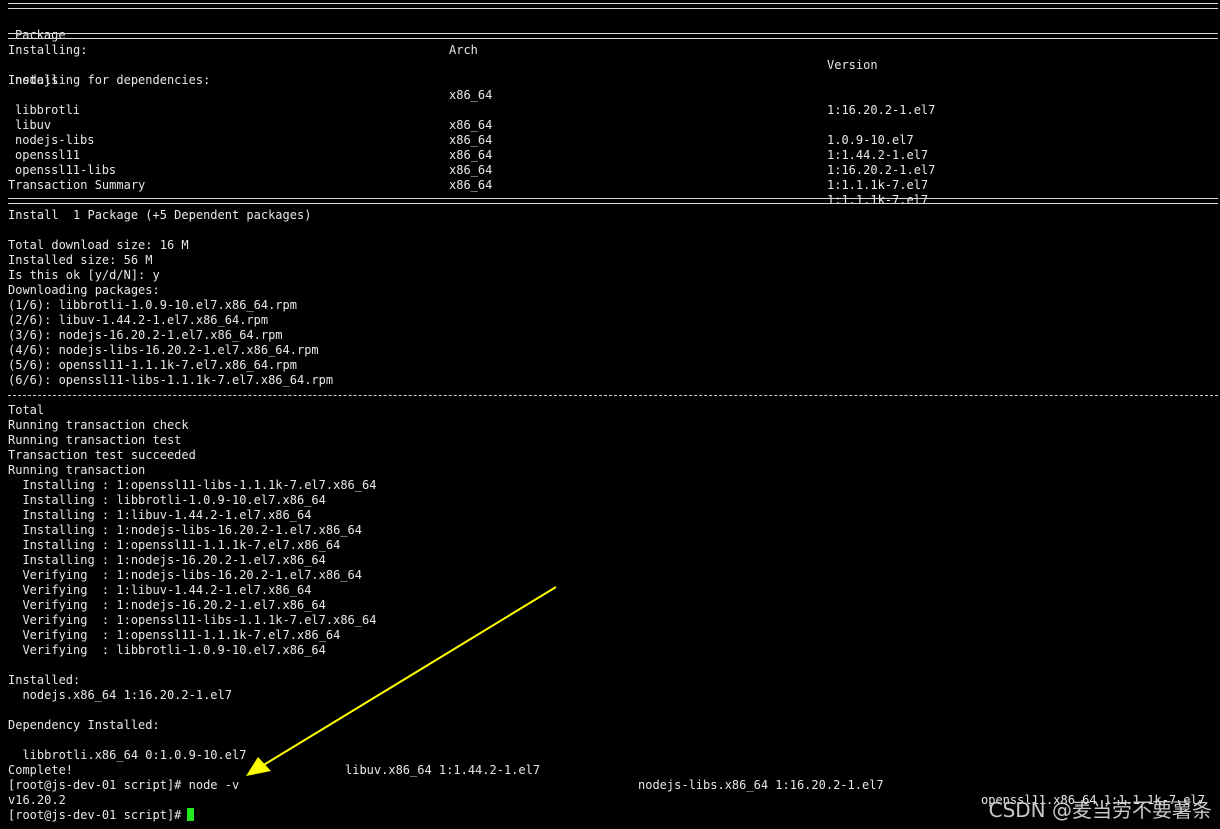  Describe the element at coordinates (1100, 810) in the screenshot. I see `watermark: CSDN @麦当劳不要薯条` at that location.